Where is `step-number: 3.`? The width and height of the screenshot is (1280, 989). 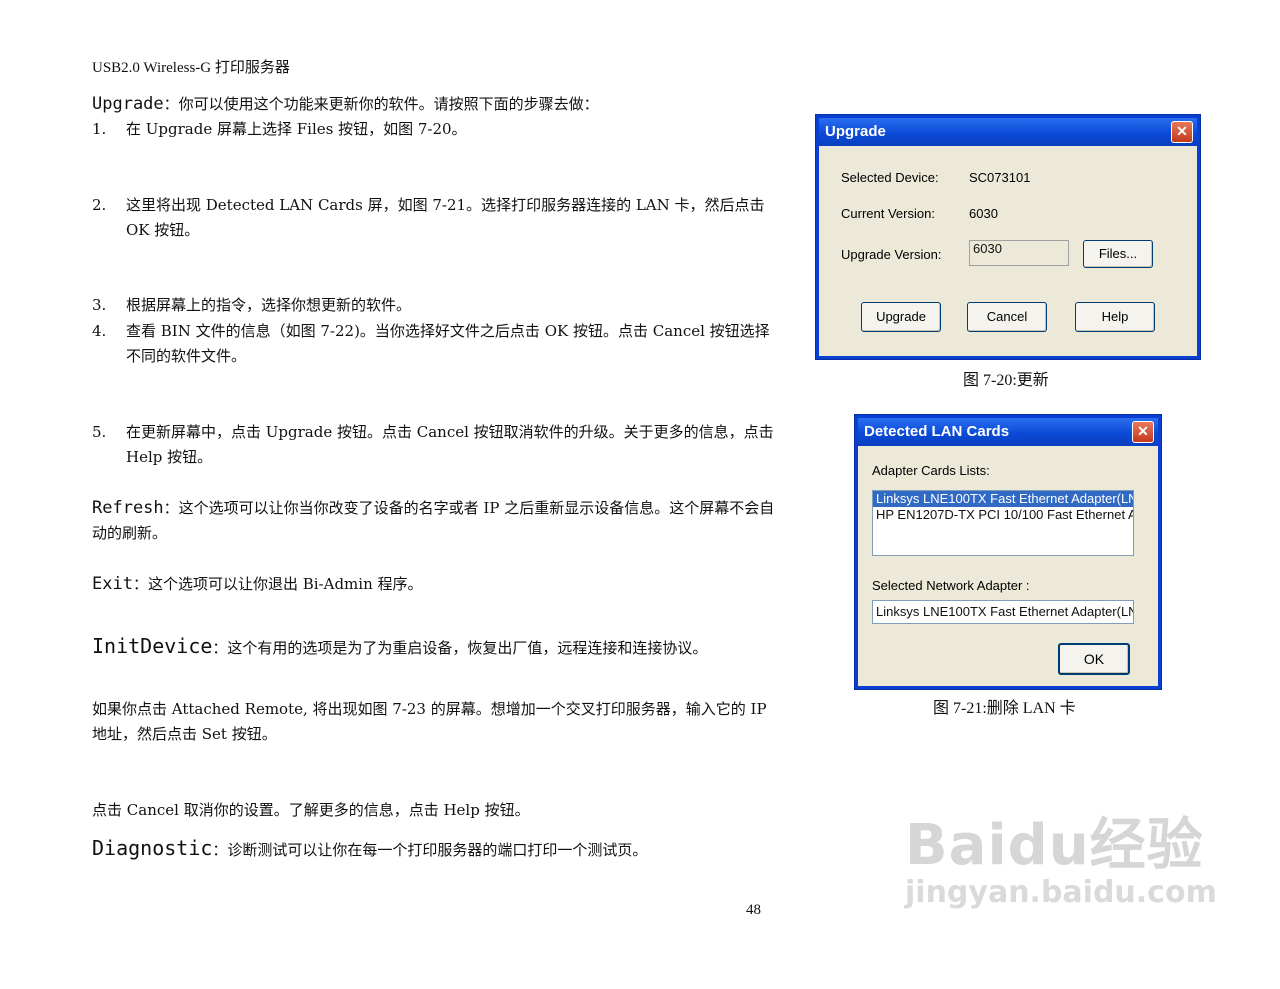
step-number: 3. is located at coordinates (99, 305).